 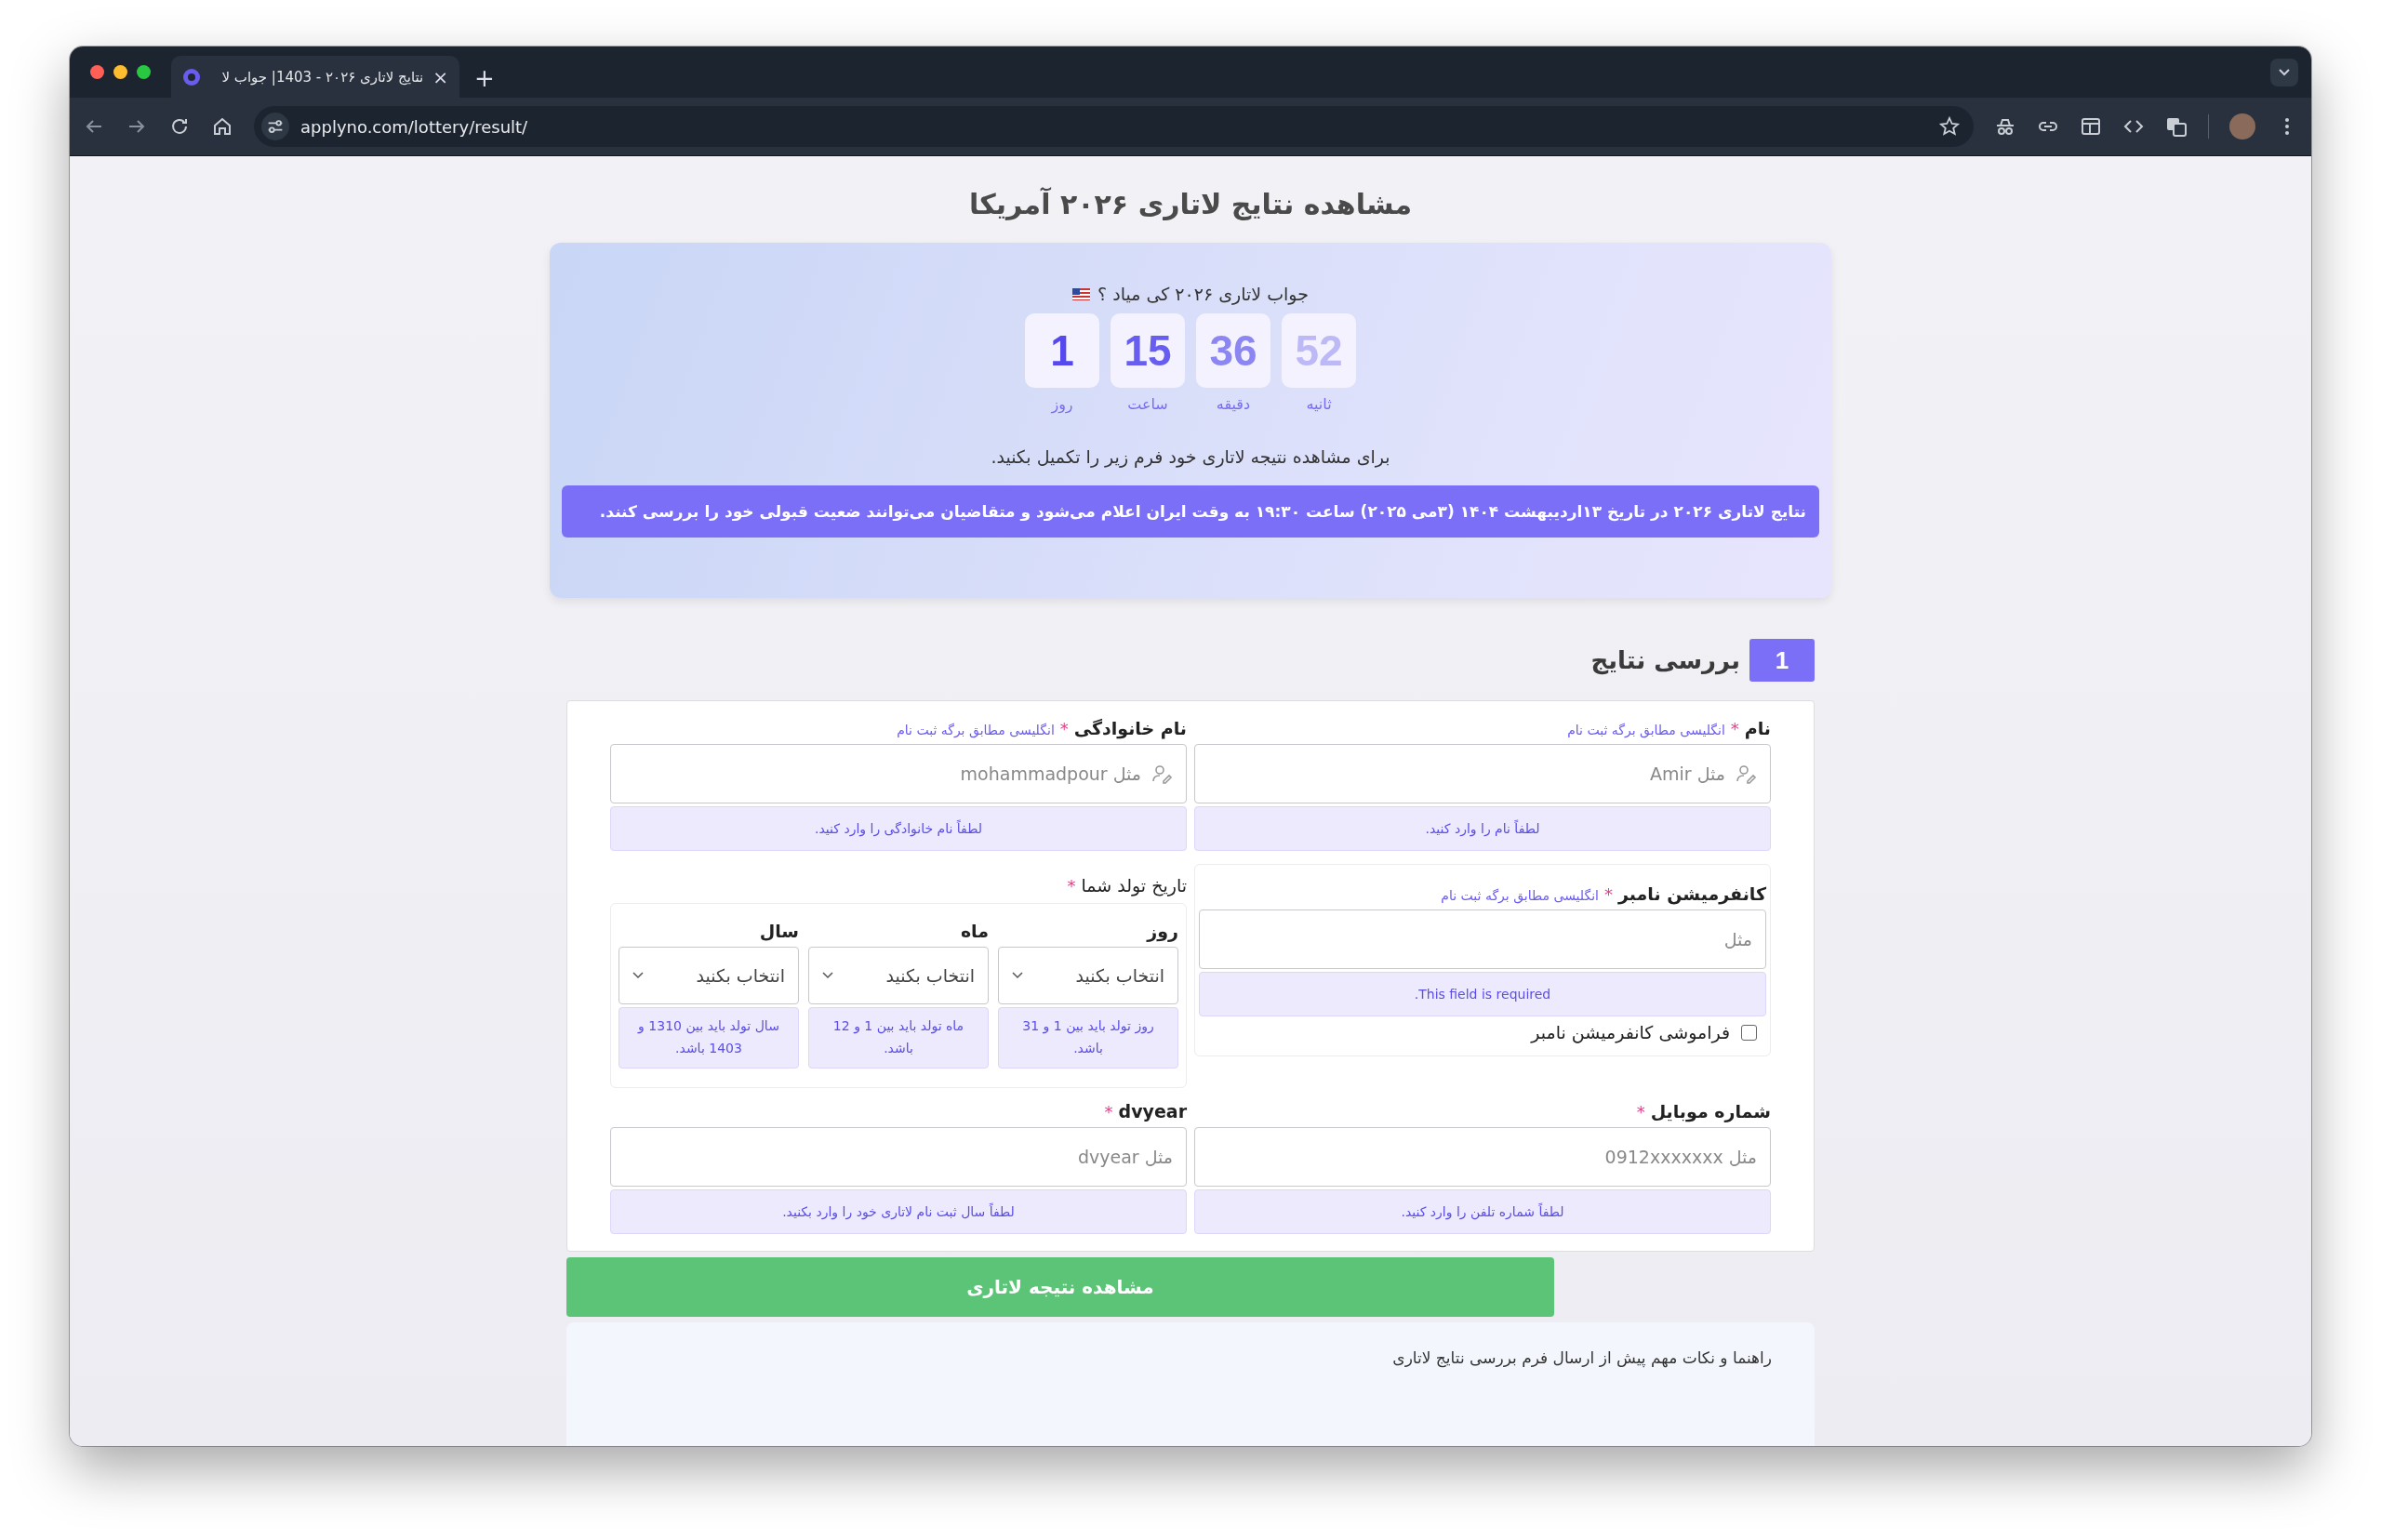 What do you see at coordinates (1062, 404) in the screenshot?
I see `countdown-unit-label: روز` at bounding box center [1062, 404].